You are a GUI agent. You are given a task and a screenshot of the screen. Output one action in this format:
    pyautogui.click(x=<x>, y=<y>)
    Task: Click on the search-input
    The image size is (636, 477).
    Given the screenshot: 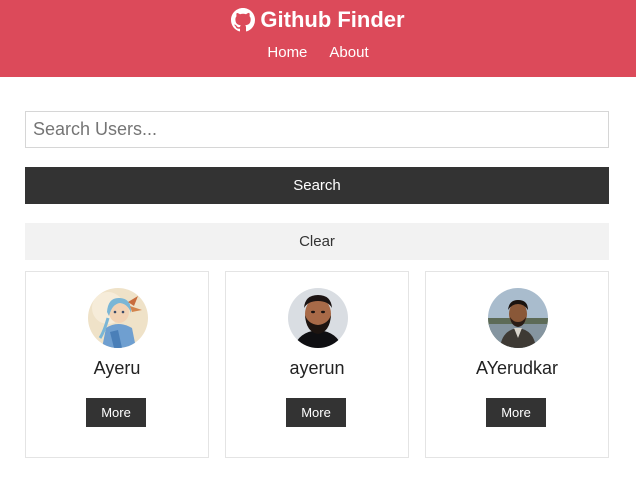 What is the action you would take?
    pyautogui.click(x=317, y=129)
    